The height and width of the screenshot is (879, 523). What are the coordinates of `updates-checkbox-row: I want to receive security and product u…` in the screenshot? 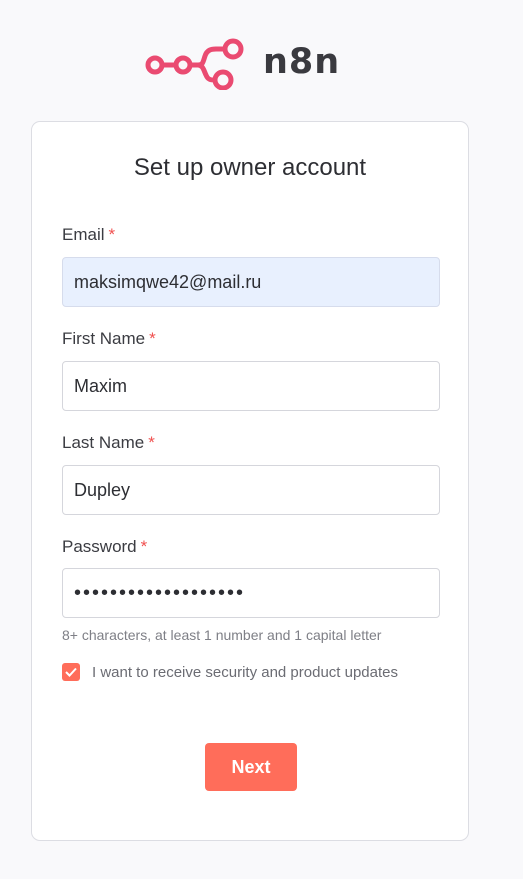 It's located at (230, 672).